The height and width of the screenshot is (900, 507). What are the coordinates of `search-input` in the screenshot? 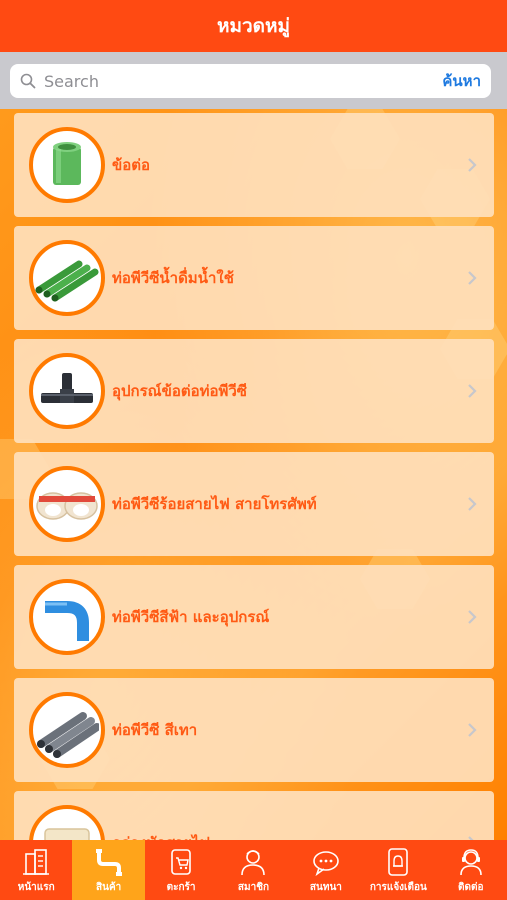 It's located at (243, 81).